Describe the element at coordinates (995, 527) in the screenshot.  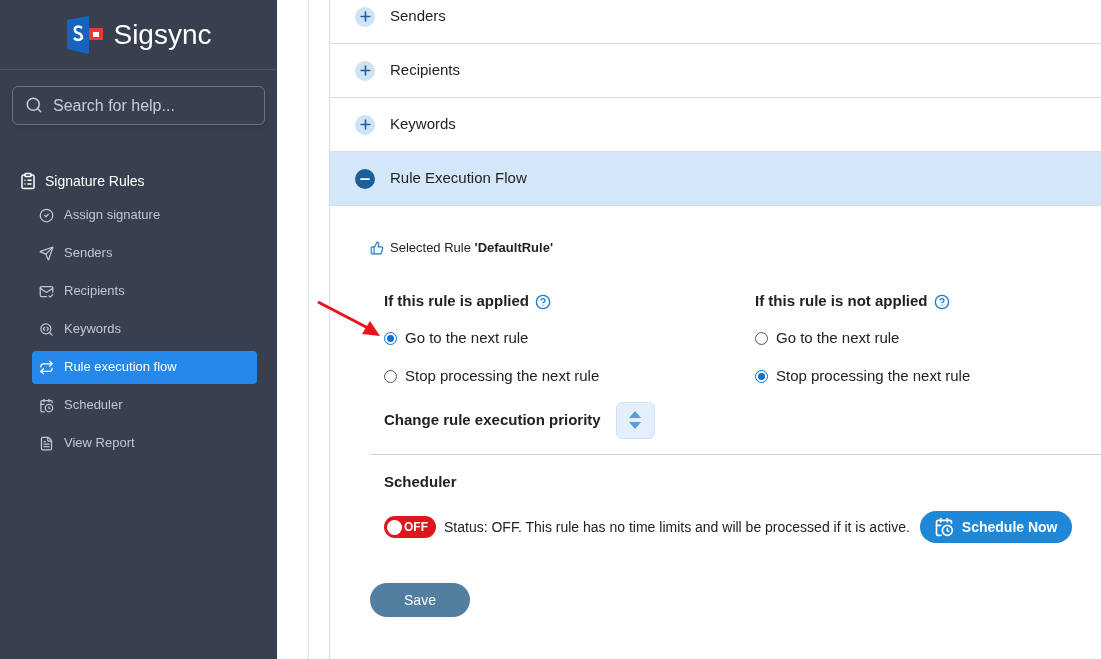
I see `schedule-now-button: Schedule Now` at that location.